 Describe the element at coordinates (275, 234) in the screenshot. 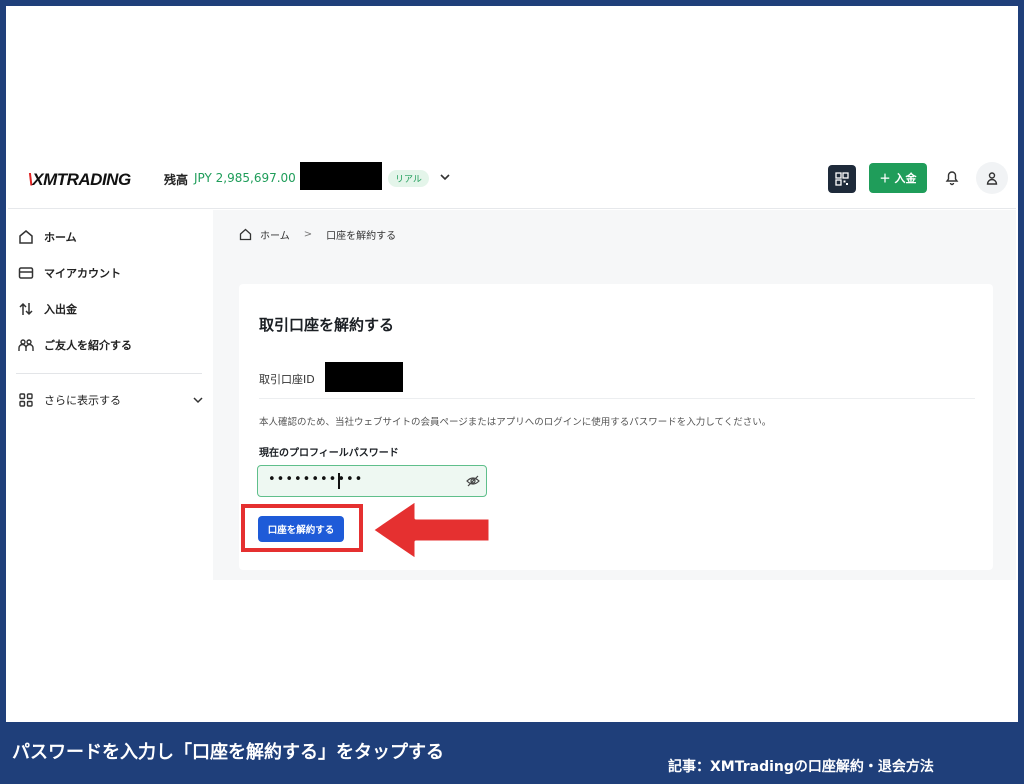

I see `breadcrumb-home: ホーム` at that location.